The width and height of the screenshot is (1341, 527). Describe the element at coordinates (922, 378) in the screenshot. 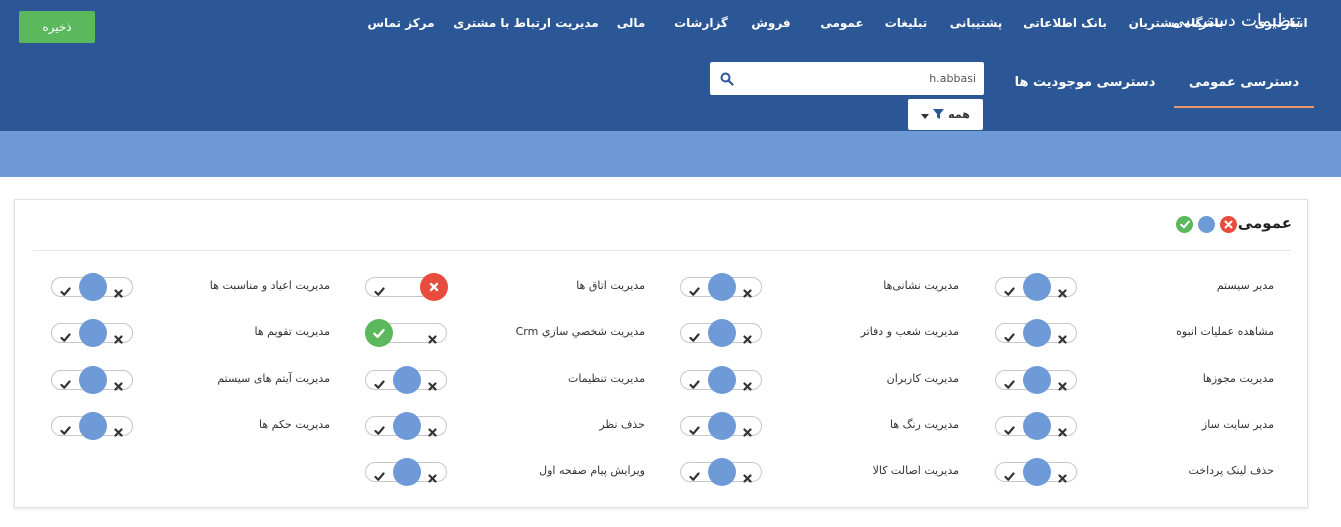

I see `permission-label: مدیریت کاربران` at that location.